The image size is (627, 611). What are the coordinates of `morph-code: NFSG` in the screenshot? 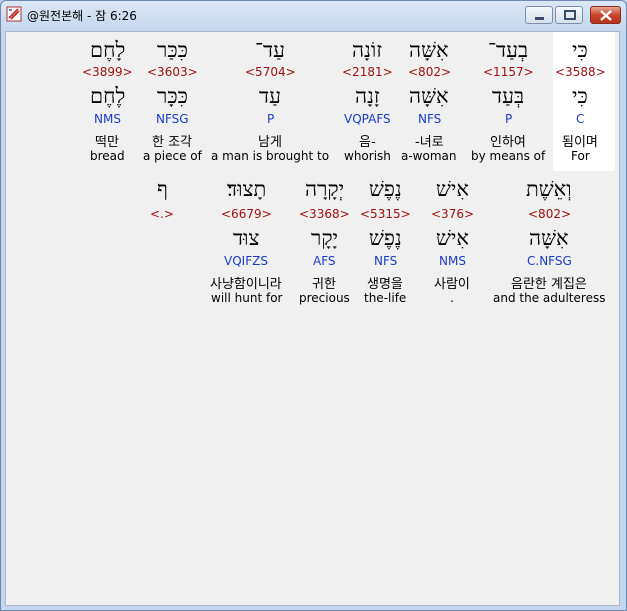 It's located at (172, 119).